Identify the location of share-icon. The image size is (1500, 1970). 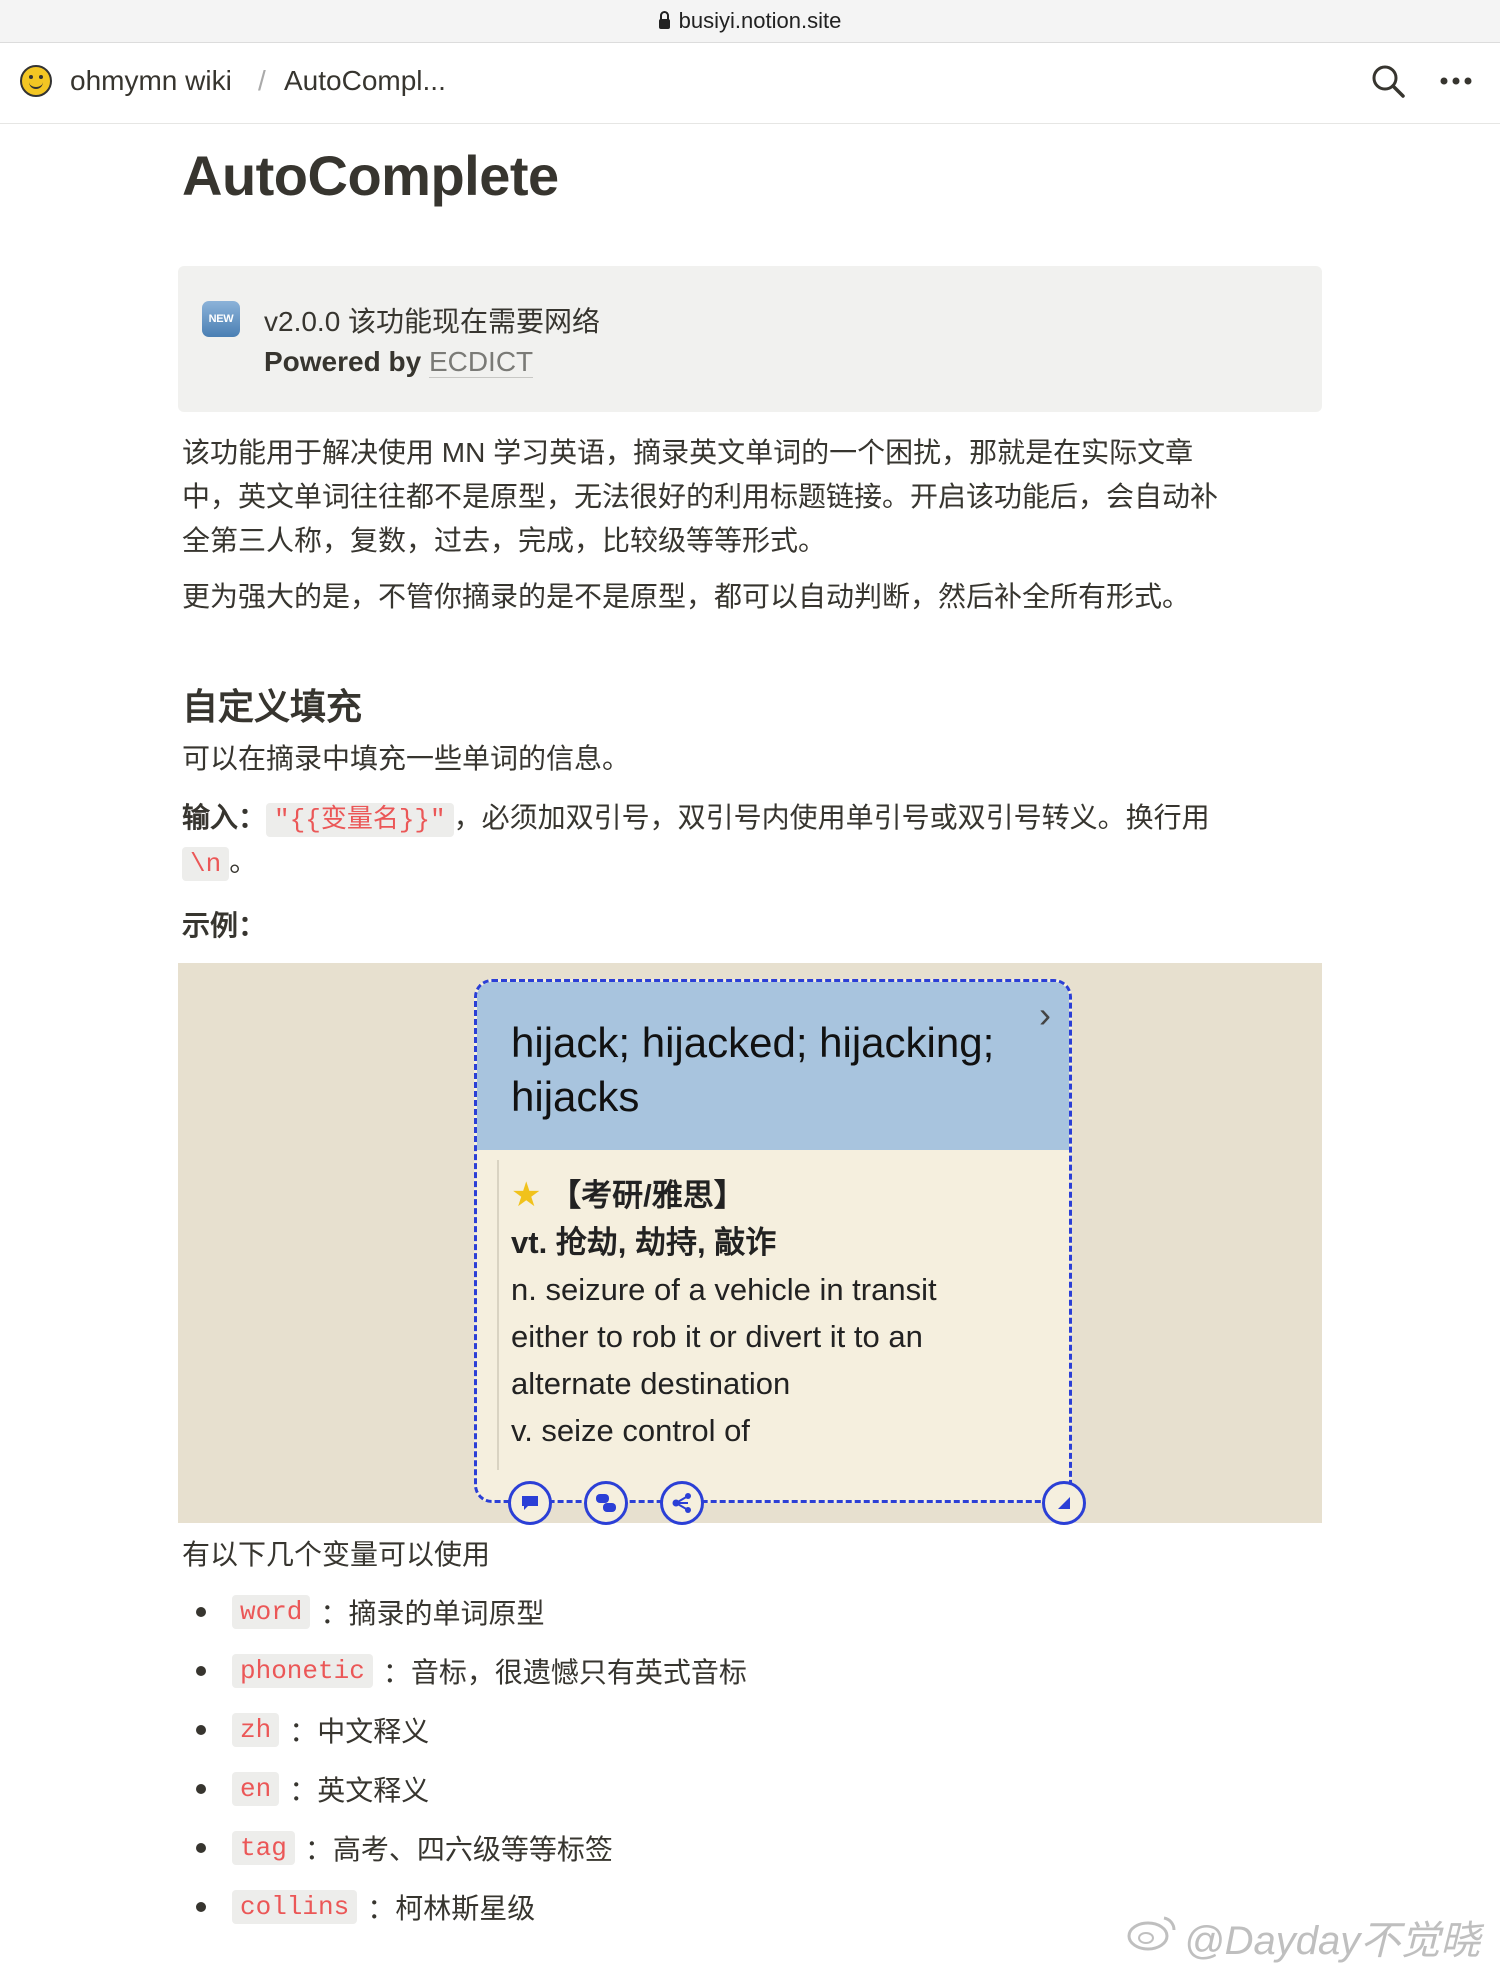
(682, 1503).